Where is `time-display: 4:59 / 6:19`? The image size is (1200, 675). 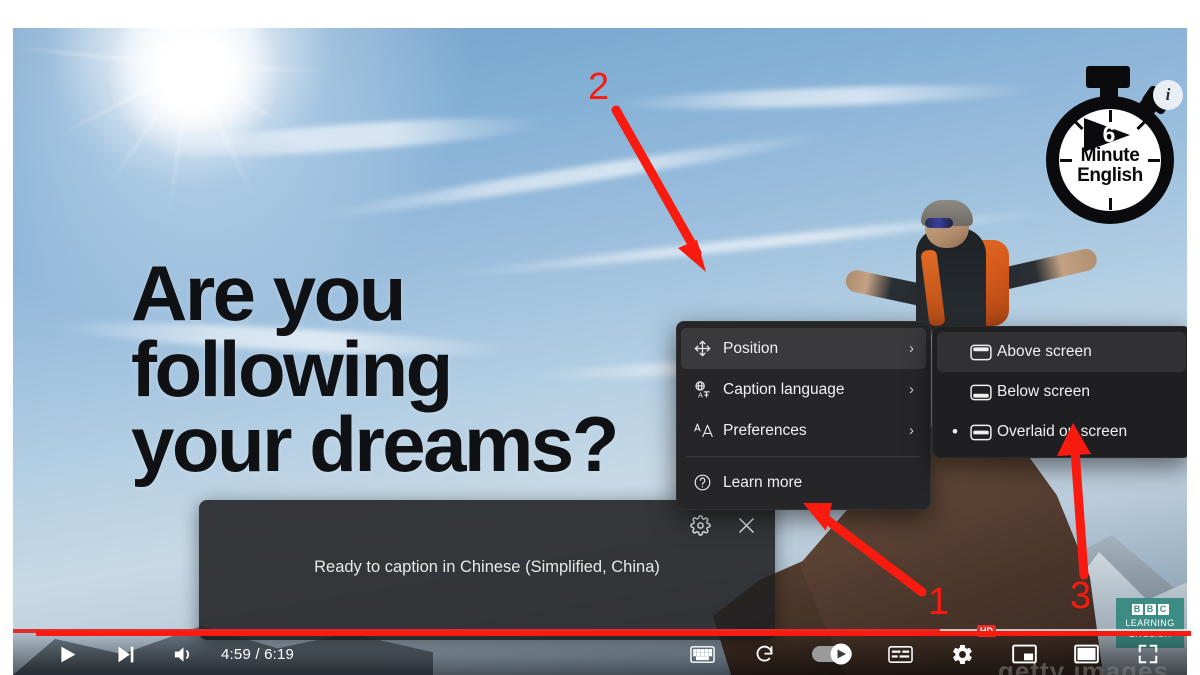
time-display: 4:59 / 6:19 is located at coordinates (258, 654).